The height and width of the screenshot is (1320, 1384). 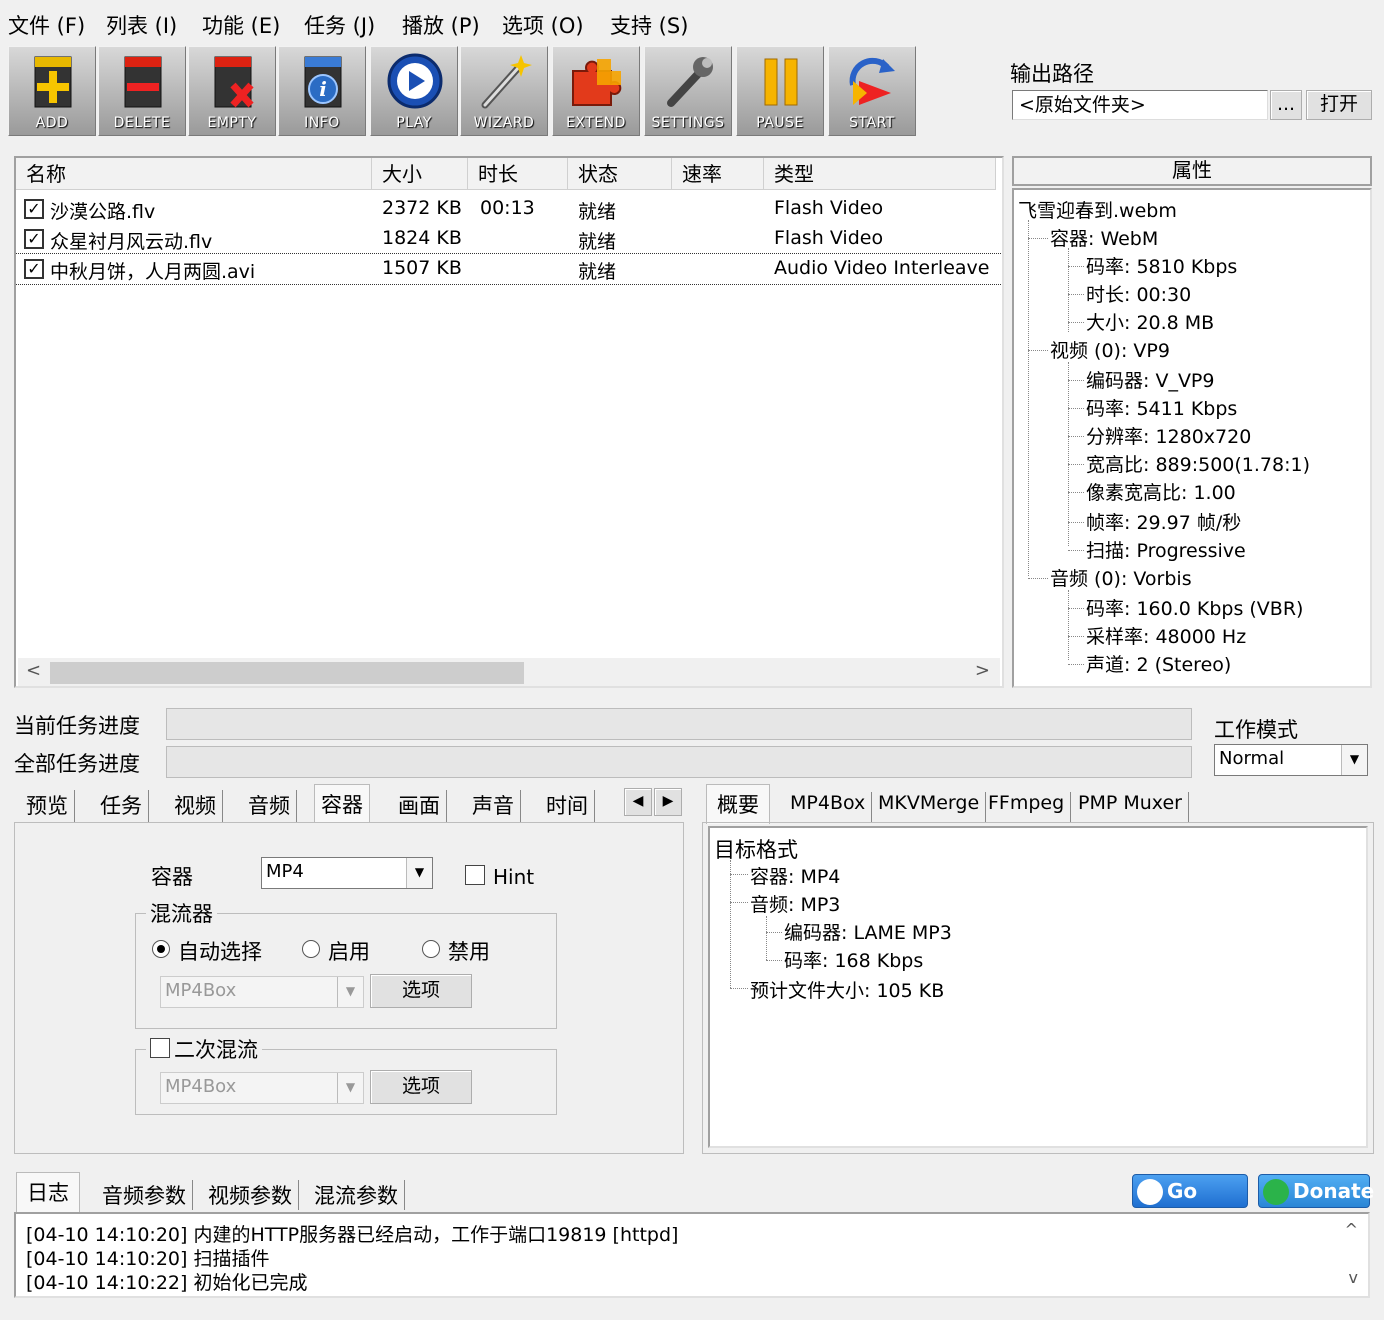 I want to click on menu-file: 文件 (F), so click(x=46, y=25).